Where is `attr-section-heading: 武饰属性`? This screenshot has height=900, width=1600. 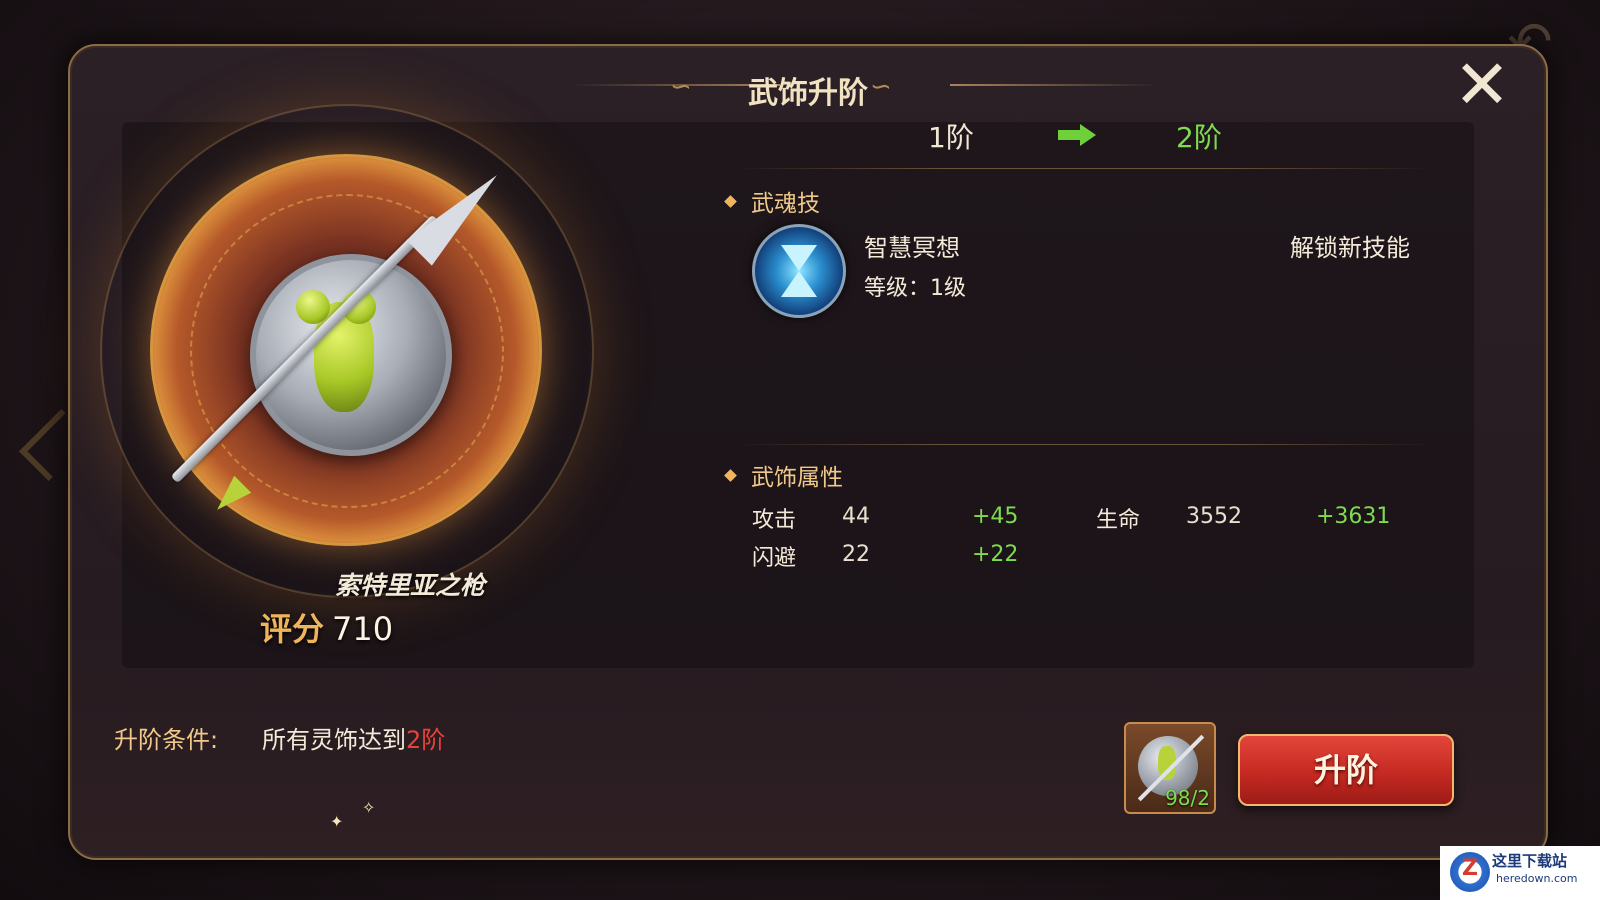 attr-section-heading: 武饰属性 is located at coordinates (783, 475).